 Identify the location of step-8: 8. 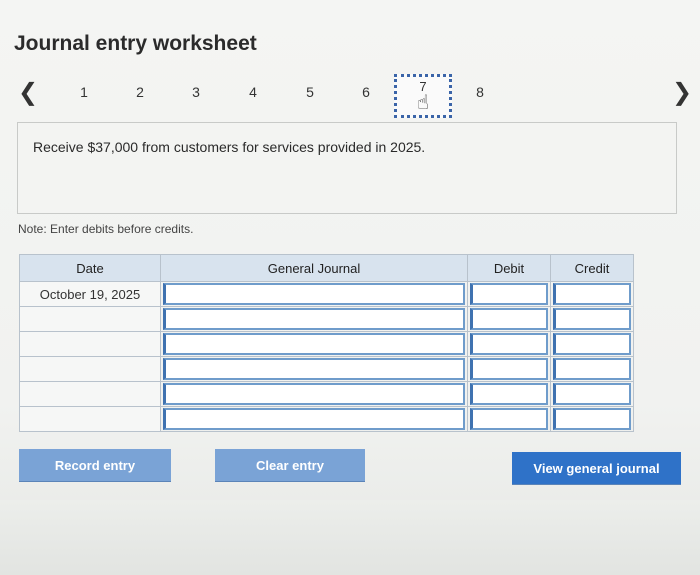
(480, 92).